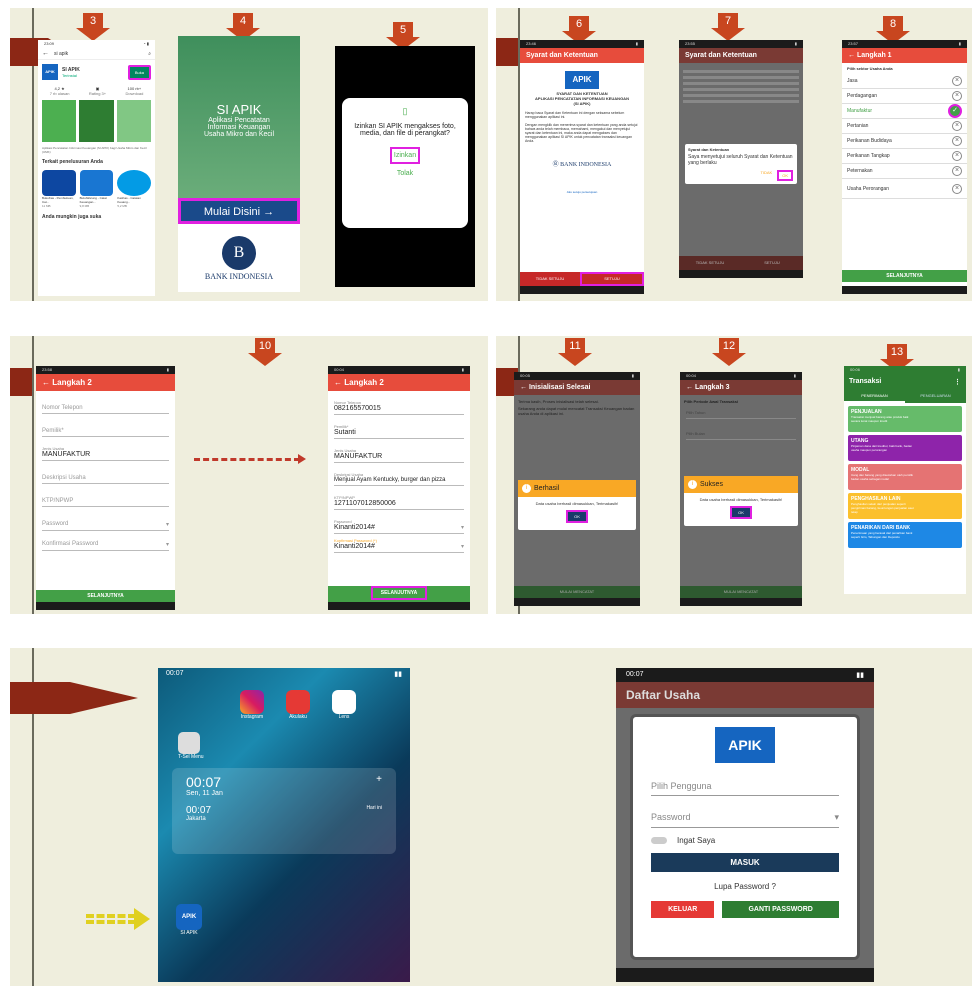 The width and height of the screenshot is (972, 987). What do you see at coordinates (935, 396) in the screenshot?
I see `tab-expense: PENGELUARAN` at bounding box center [935, 396].